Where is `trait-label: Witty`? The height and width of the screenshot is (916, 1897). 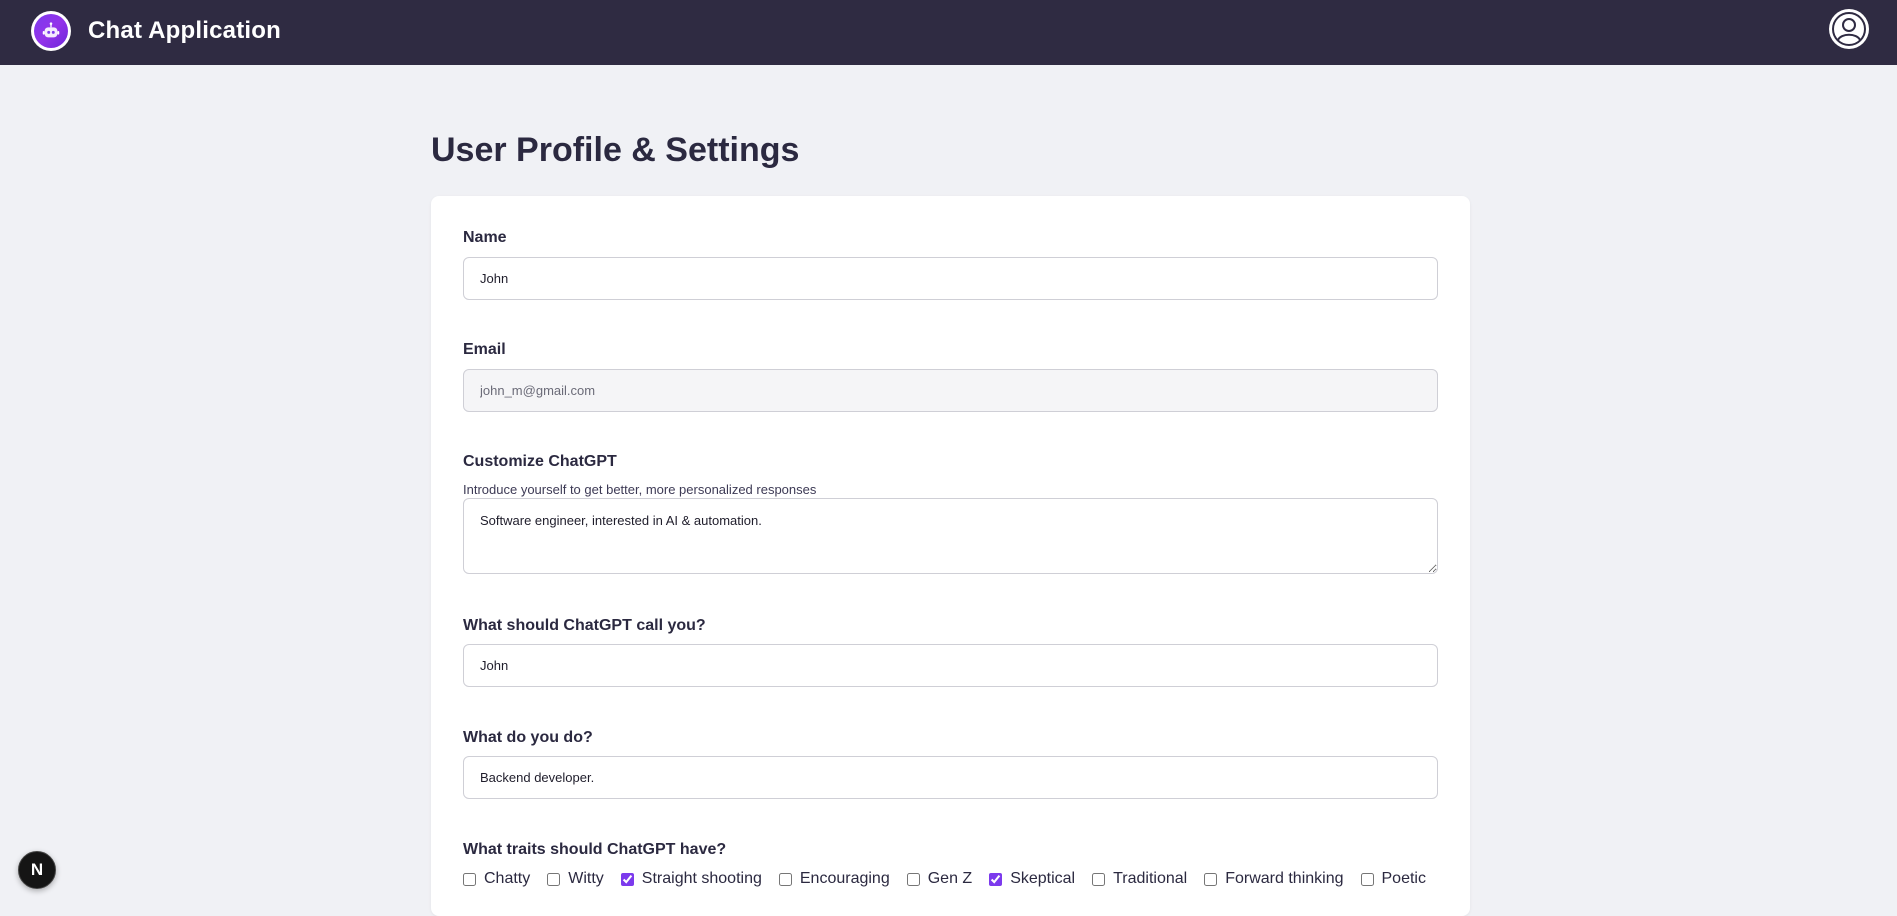
trait-label: Witty is located at coordinates (586, 878).